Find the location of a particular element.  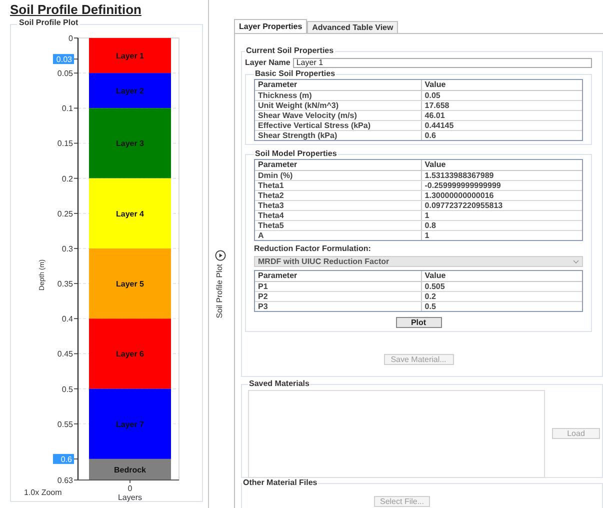

layer-label: Layer 6 is located at coordinates (130, 354).